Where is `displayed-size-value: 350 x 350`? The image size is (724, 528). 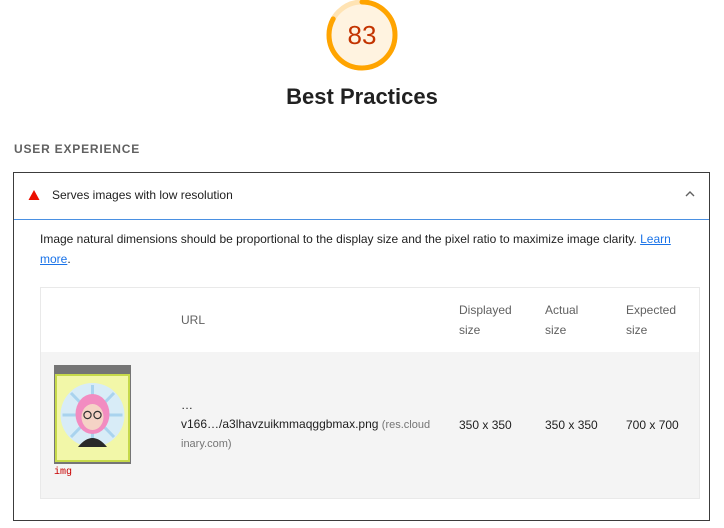
displayed-size-value: 350 x 350 is located at coordinates (485, 425).